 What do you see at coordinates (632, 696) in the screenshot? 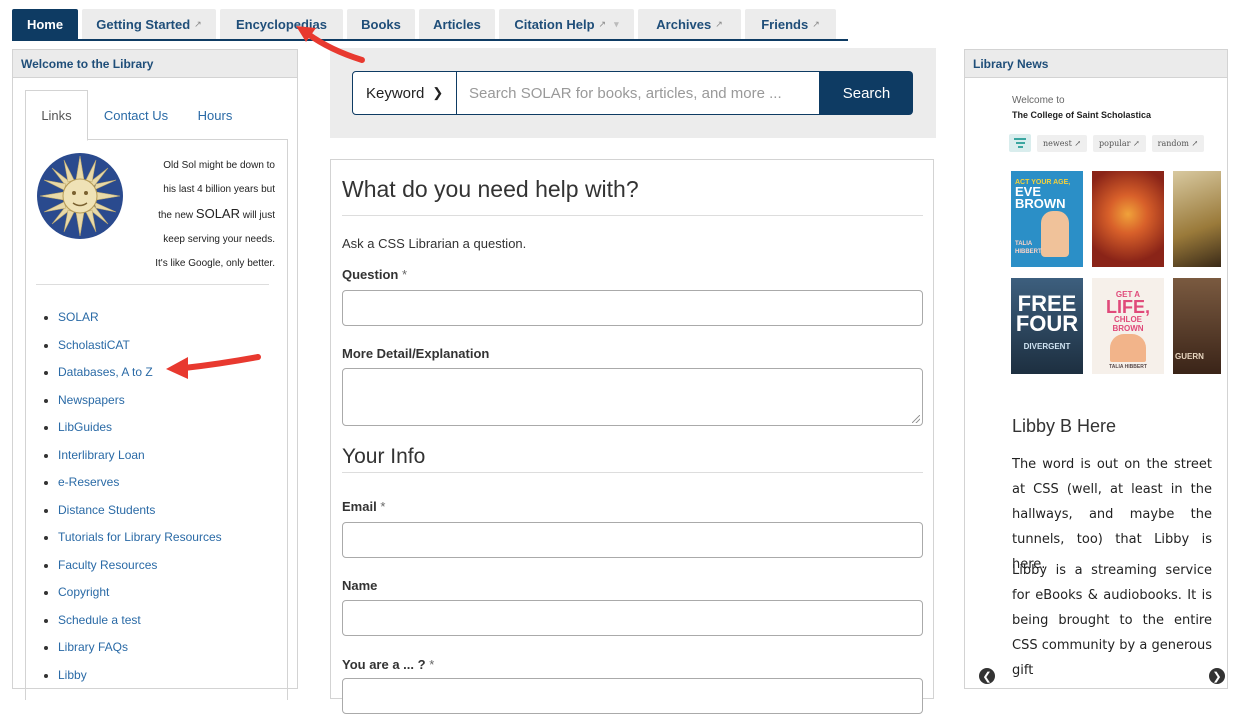
I see `role-select` at bounding box center [632, 696].